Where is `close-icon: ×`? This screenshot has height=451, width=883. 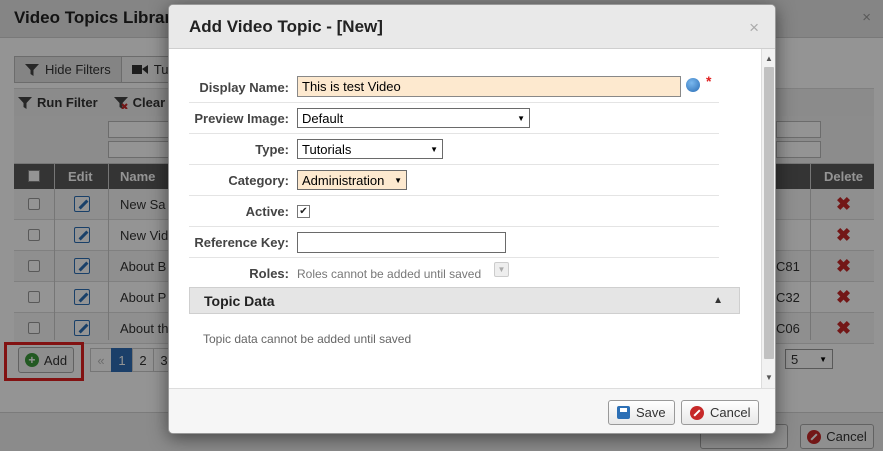
close-icon: × is located at coordinates (754, 28).